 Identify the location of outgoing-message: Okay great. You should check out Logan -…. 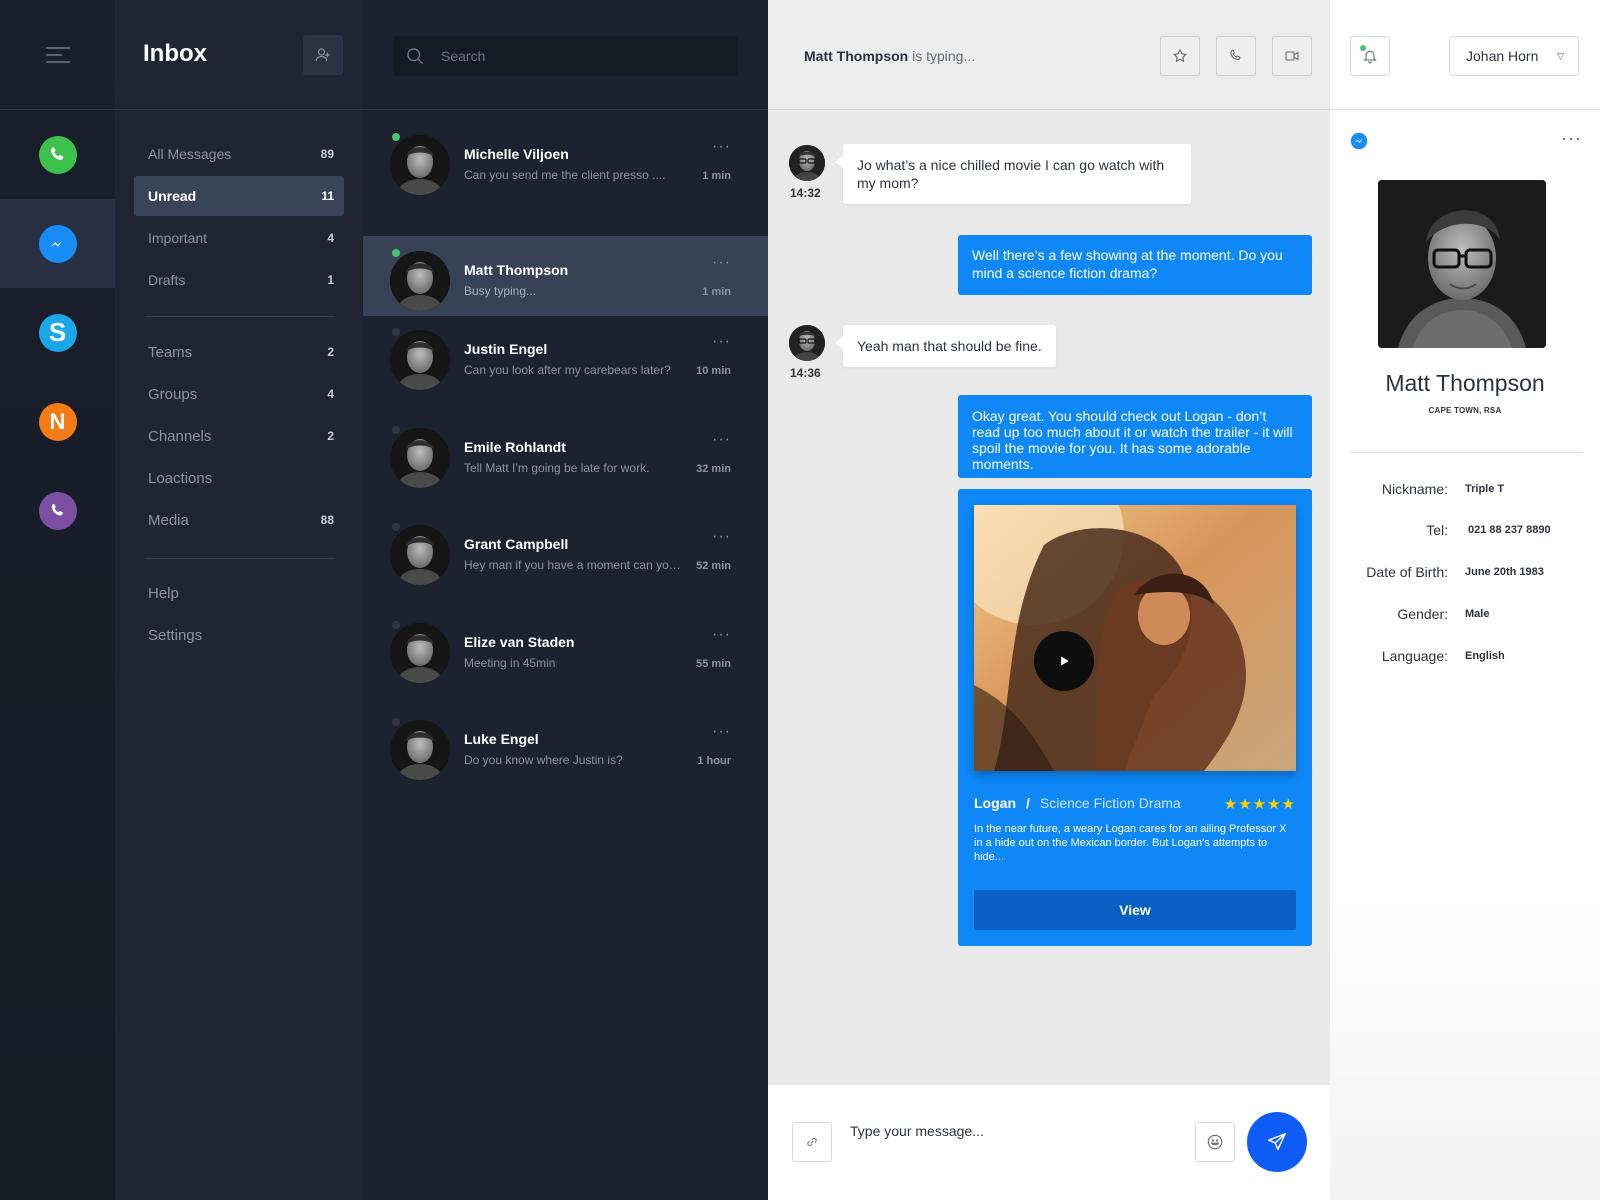
(1135, 436).